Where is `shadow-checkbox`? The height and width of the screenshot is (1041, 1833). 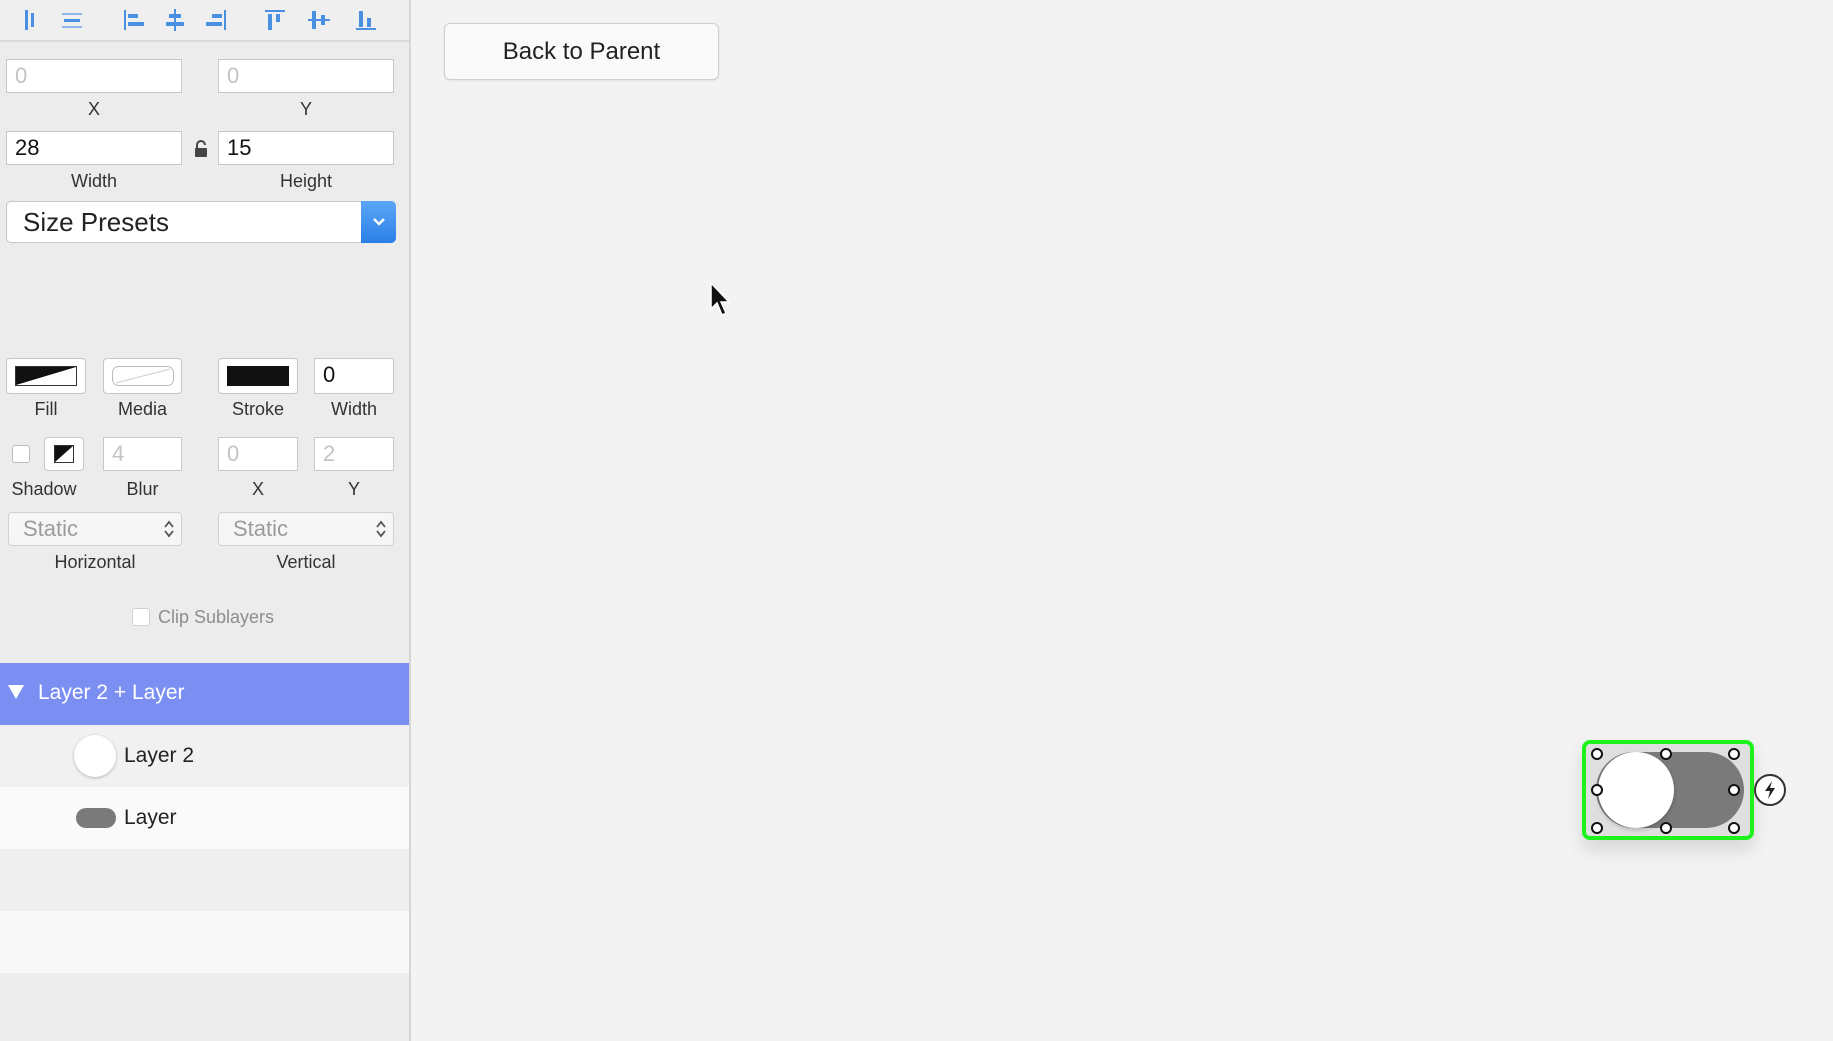 shadow-checkbox is located at coordinates (21, 454).